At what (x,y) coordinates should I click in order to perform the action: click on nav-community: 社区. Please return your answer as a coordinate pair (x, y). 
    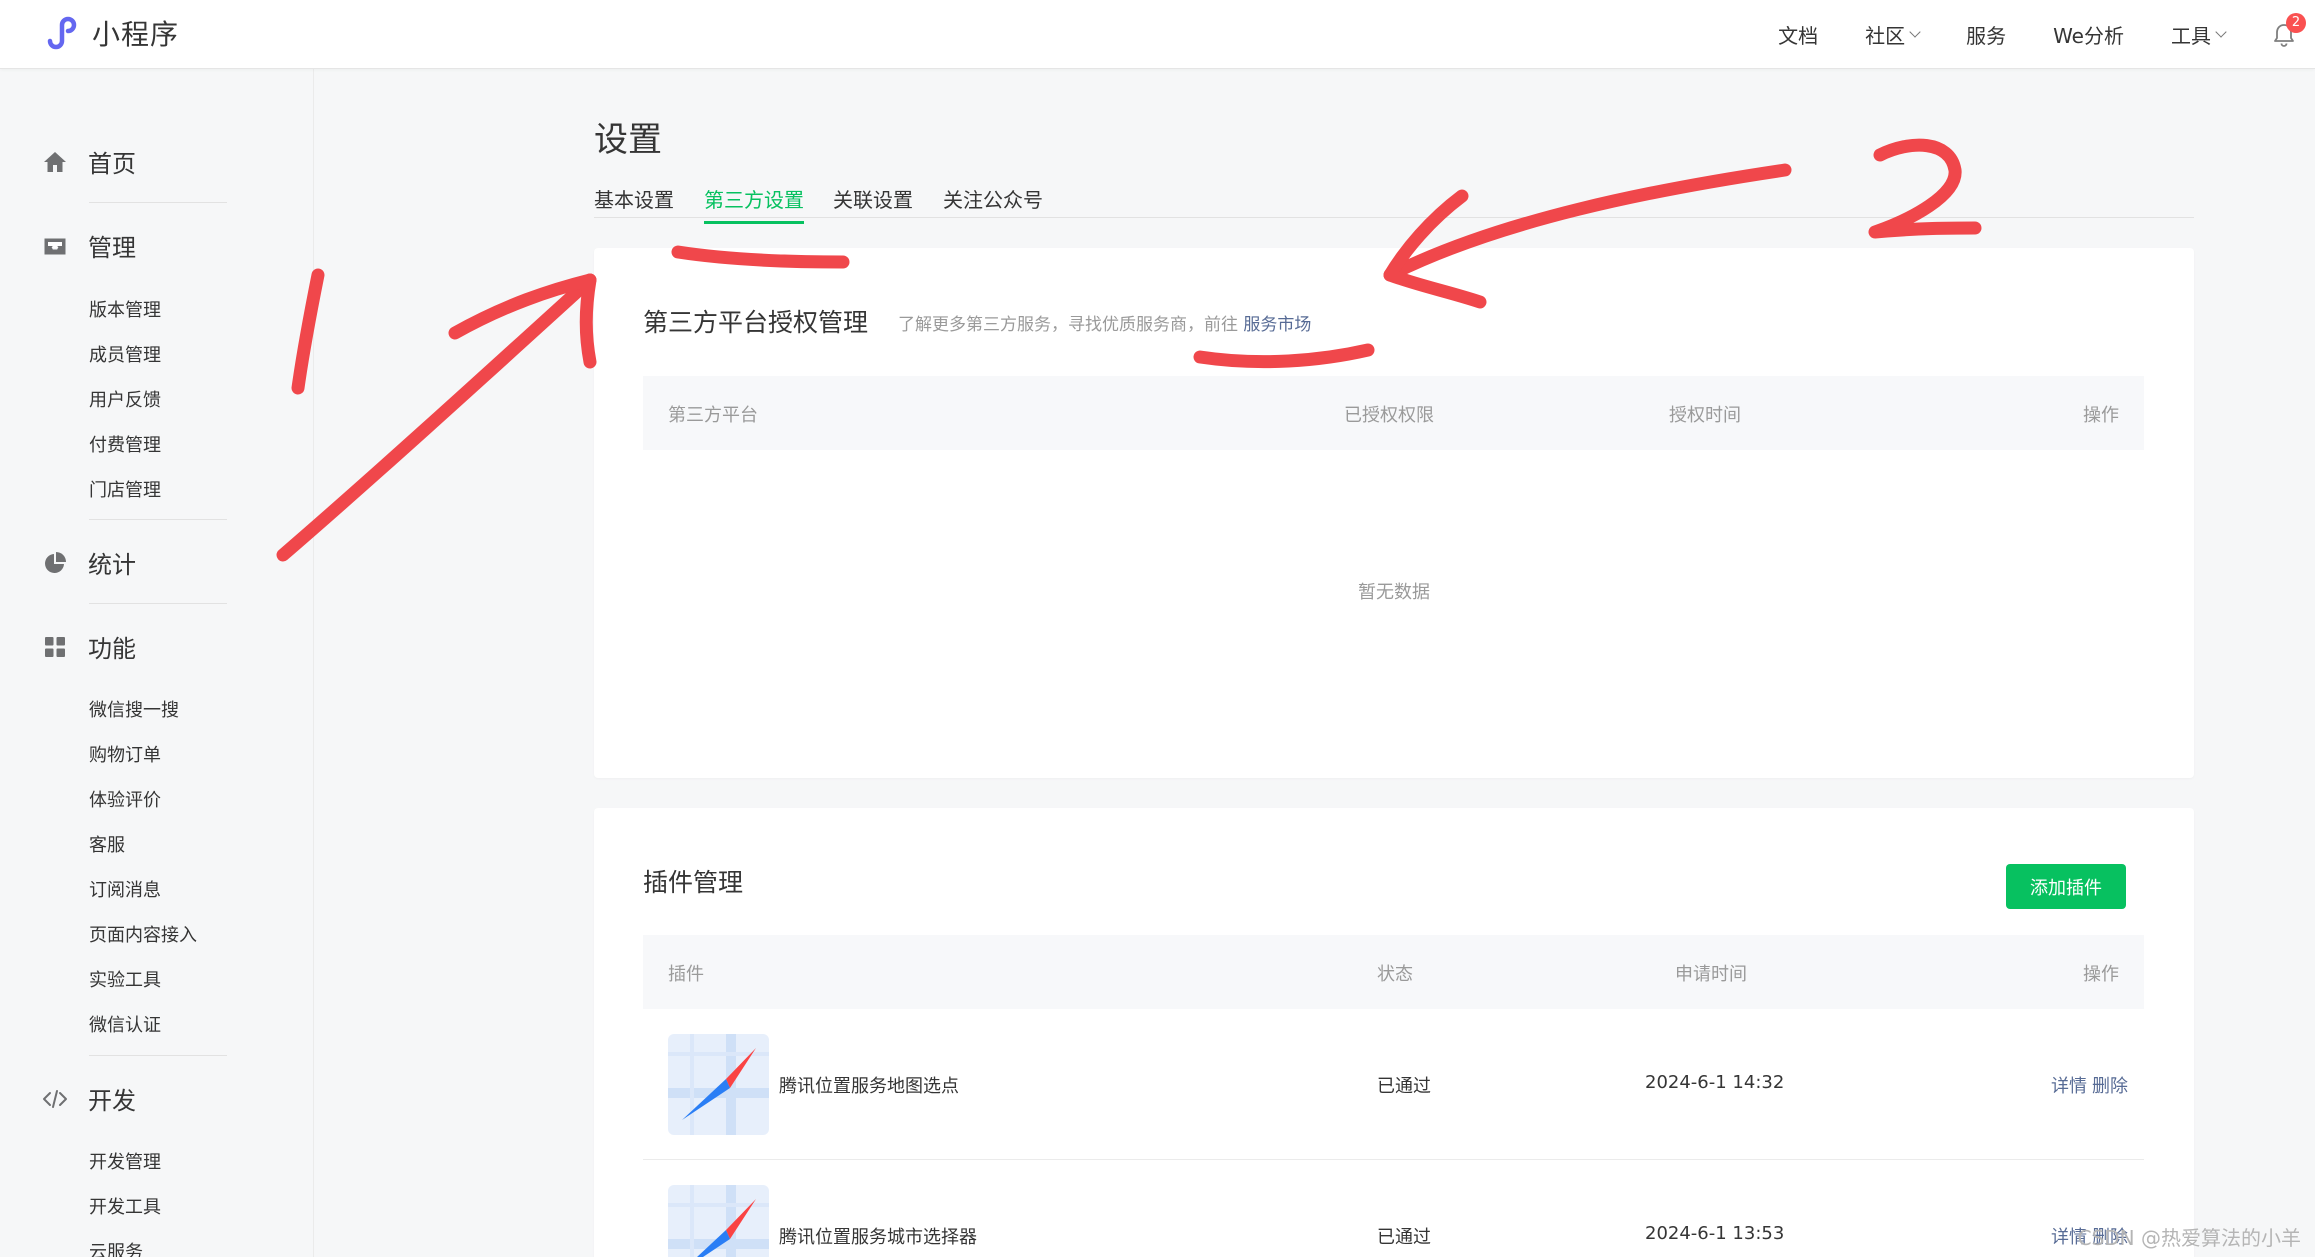
    Looking at the image, I should click on (1893, 34).